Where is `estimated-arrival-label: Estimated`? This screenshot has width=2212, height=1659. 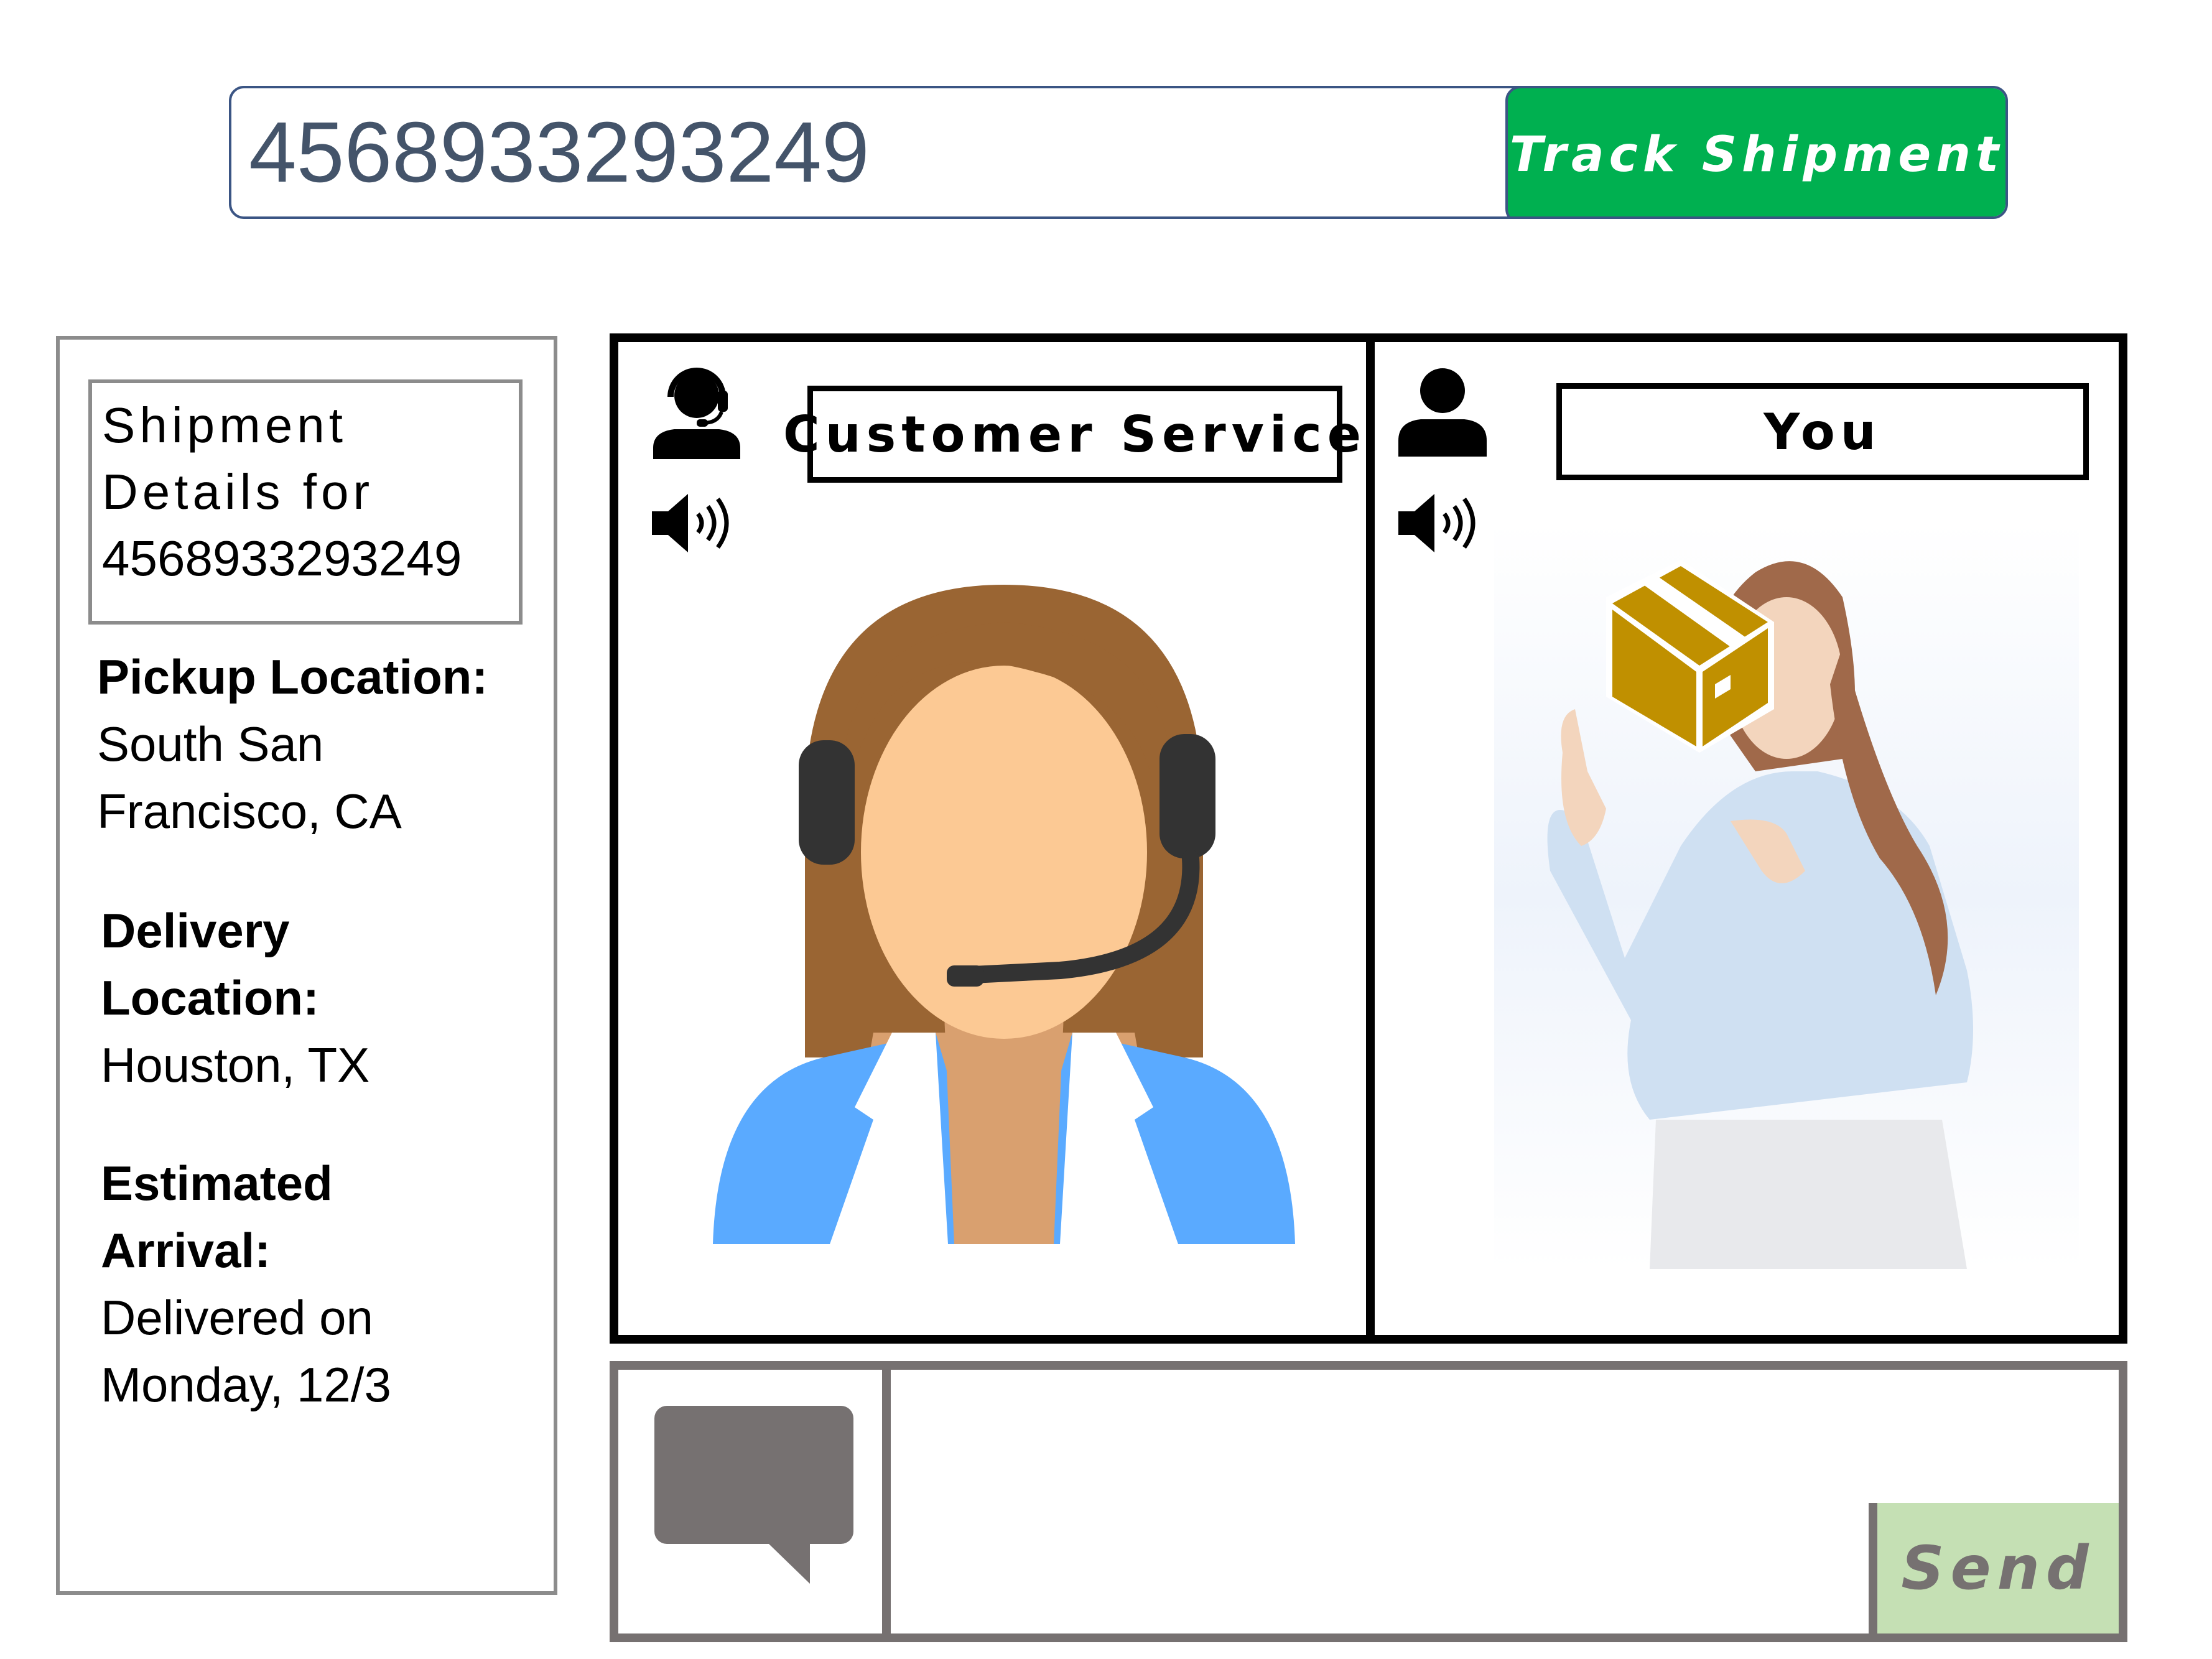 estimated-arrival-label: Estimated is located at coordinates (217, 1183).